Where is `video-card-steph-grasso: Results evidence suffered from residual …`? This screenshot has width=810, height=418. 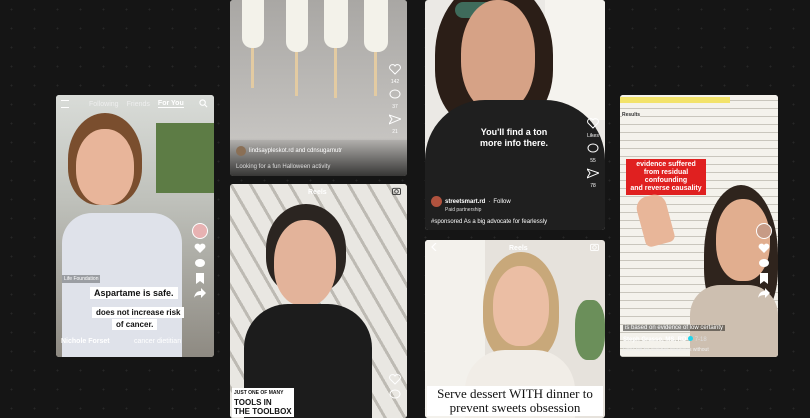 video-card-steph-grasso: Results evidence suffered from residual … is located at coordinates (699, 226).